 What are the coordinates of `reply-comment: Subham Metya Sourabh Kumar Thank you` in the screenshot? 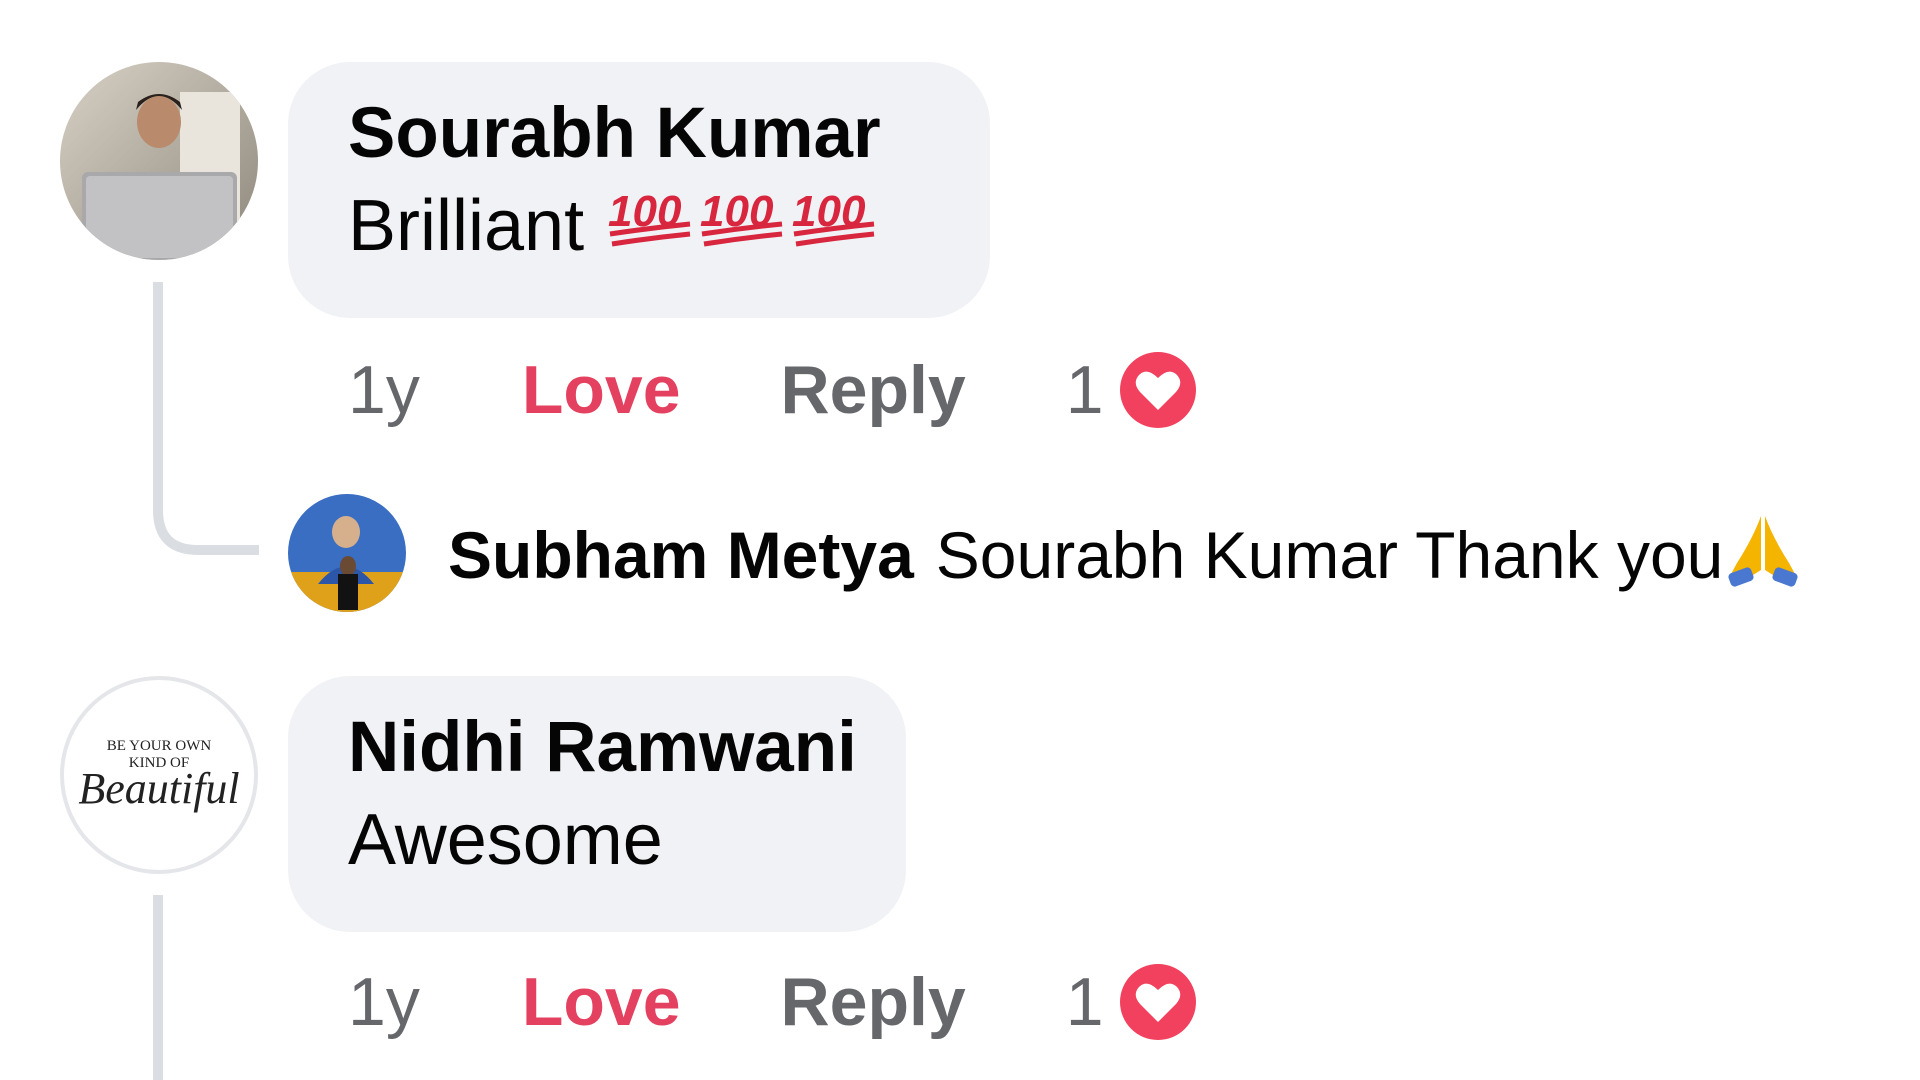 It's located at (1125, 555).